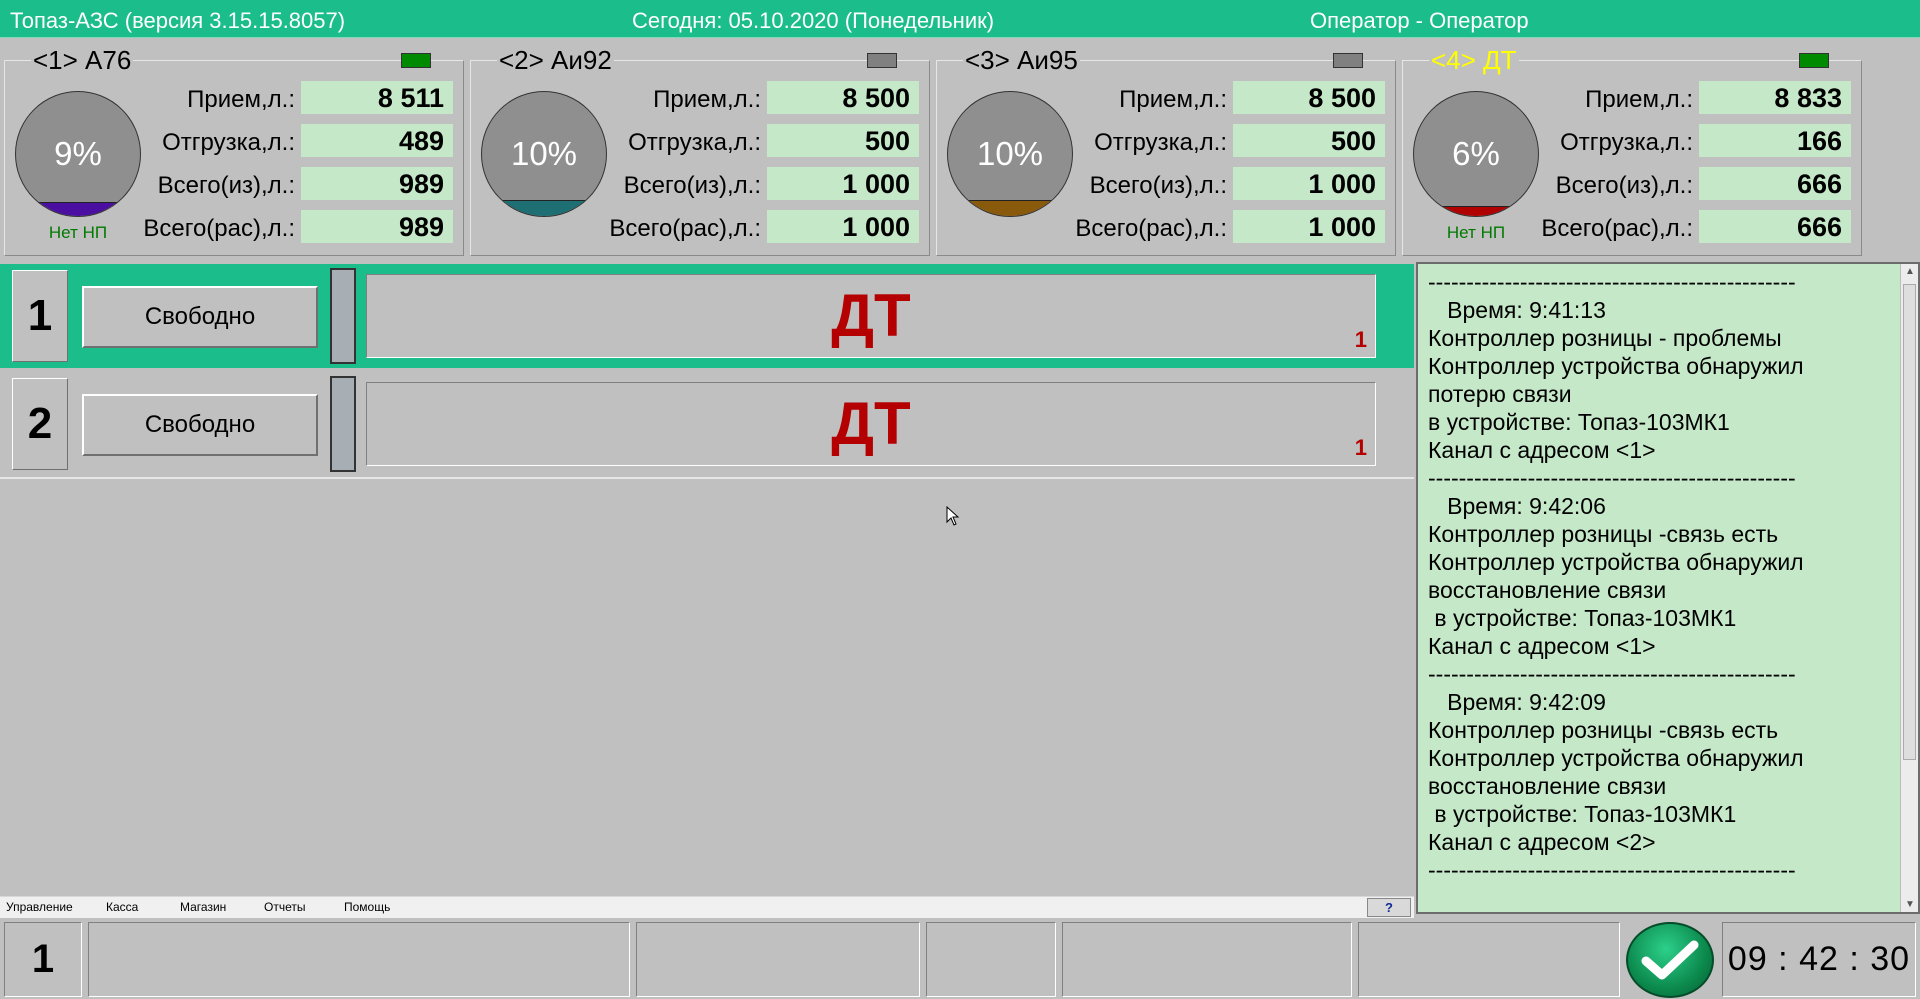 This screenshot has height=999, width=1920. I want to click on pump-2: 2 Свободно ДТ 1, so click(707, 424).